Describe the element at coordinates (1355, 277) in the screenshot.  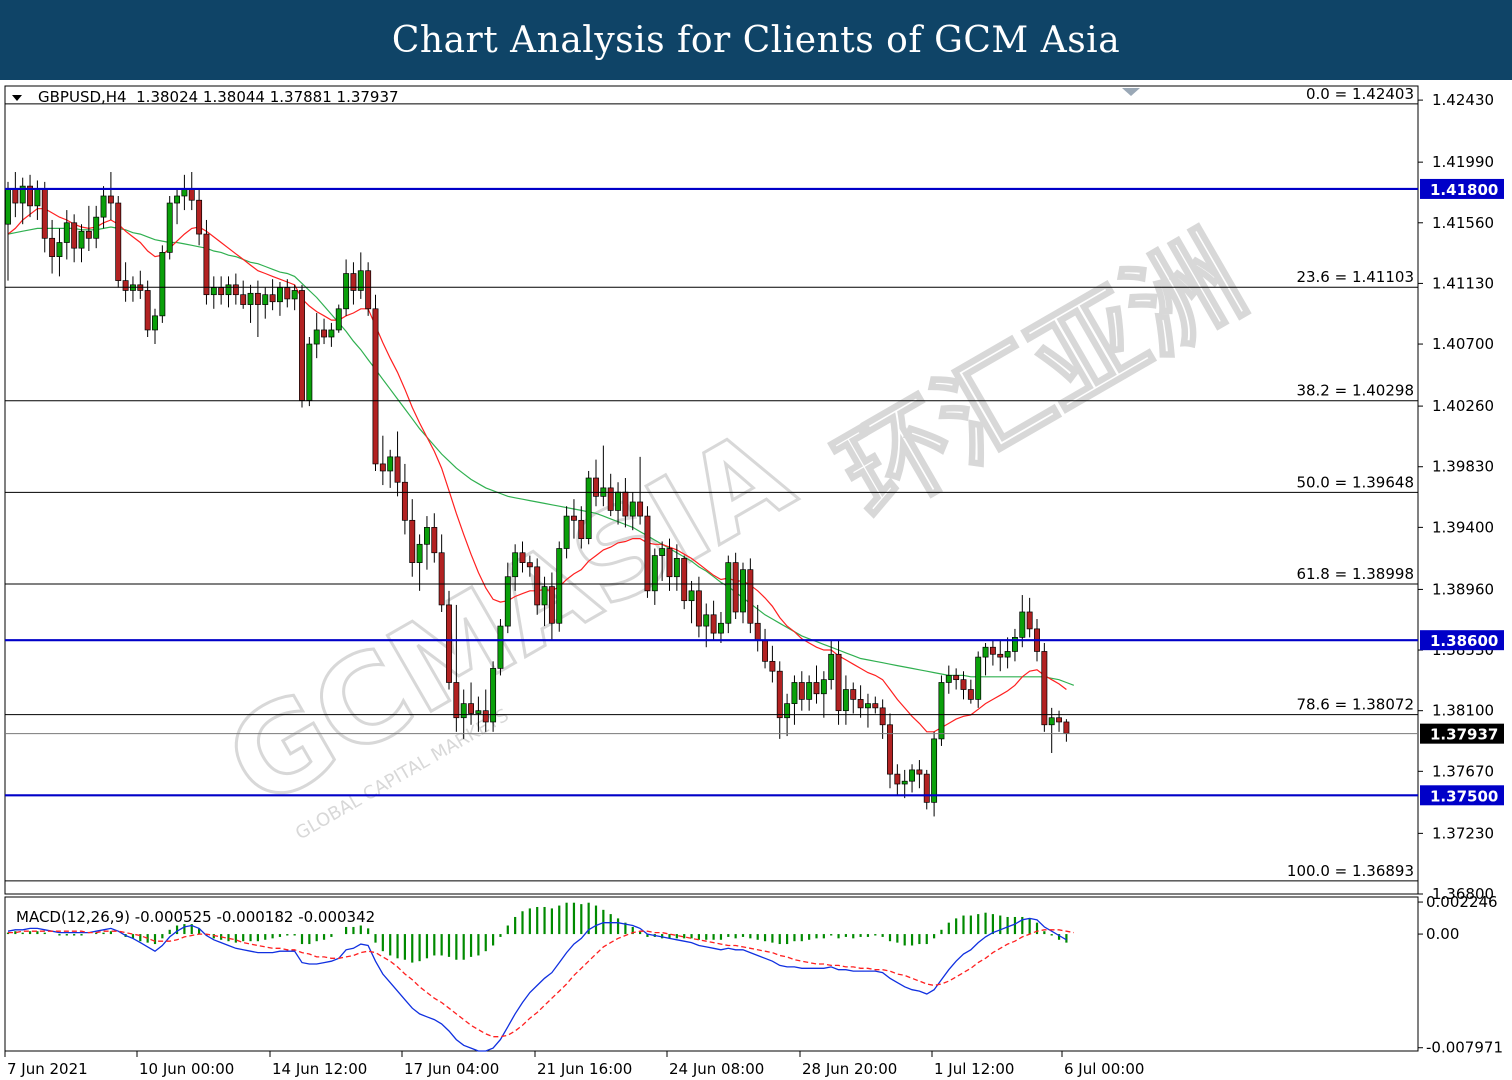
I see `fib-label: 23.6 = 1.41103` at that location.